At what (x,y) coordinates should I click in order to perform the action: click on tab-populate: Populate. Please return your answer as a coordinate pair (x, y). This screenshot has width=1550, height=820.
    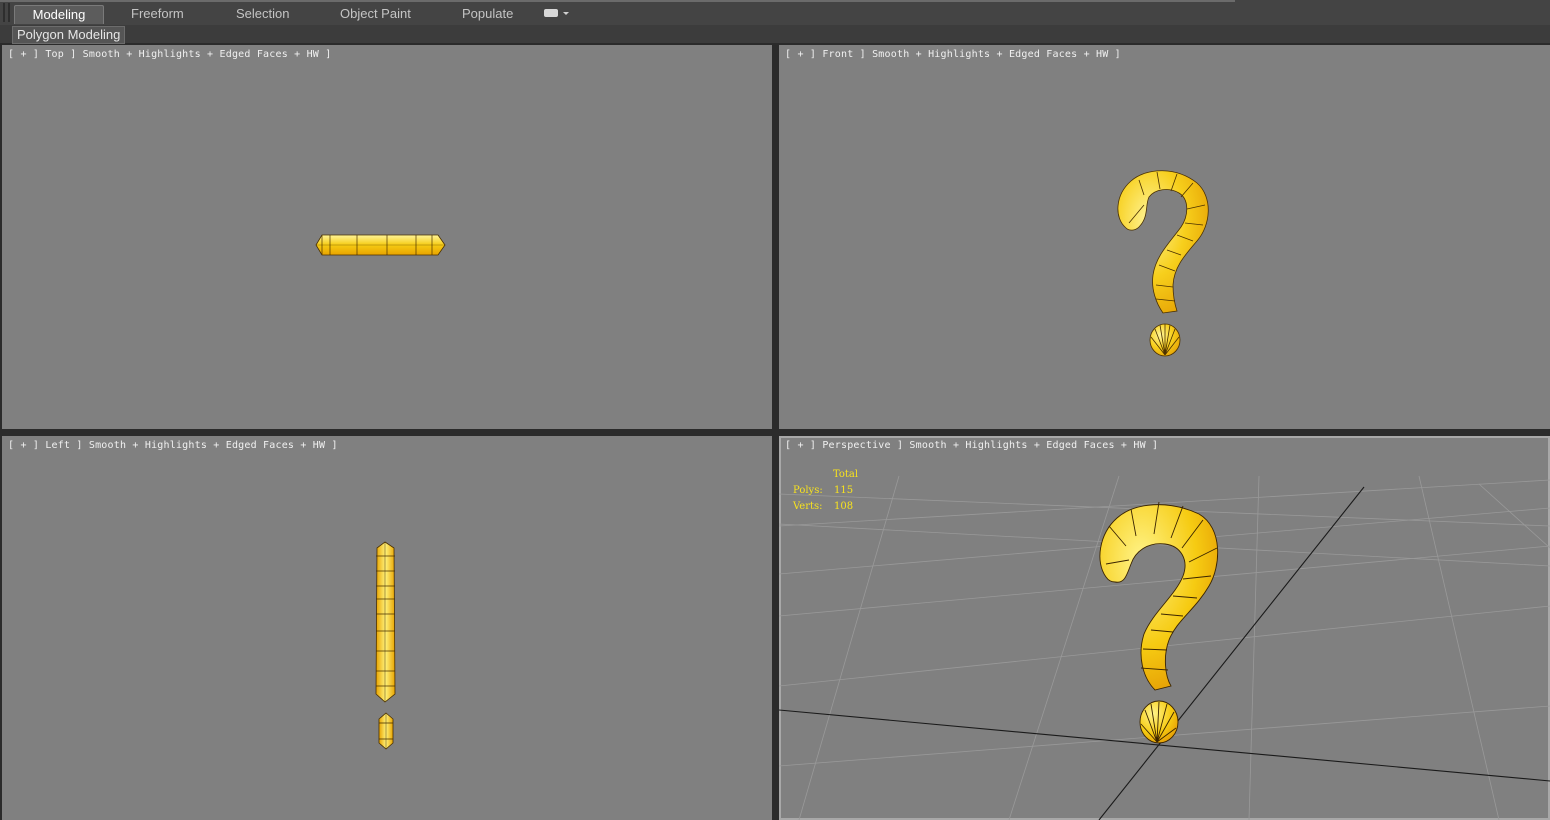
    Looking at the image, I should click on (487, 14).